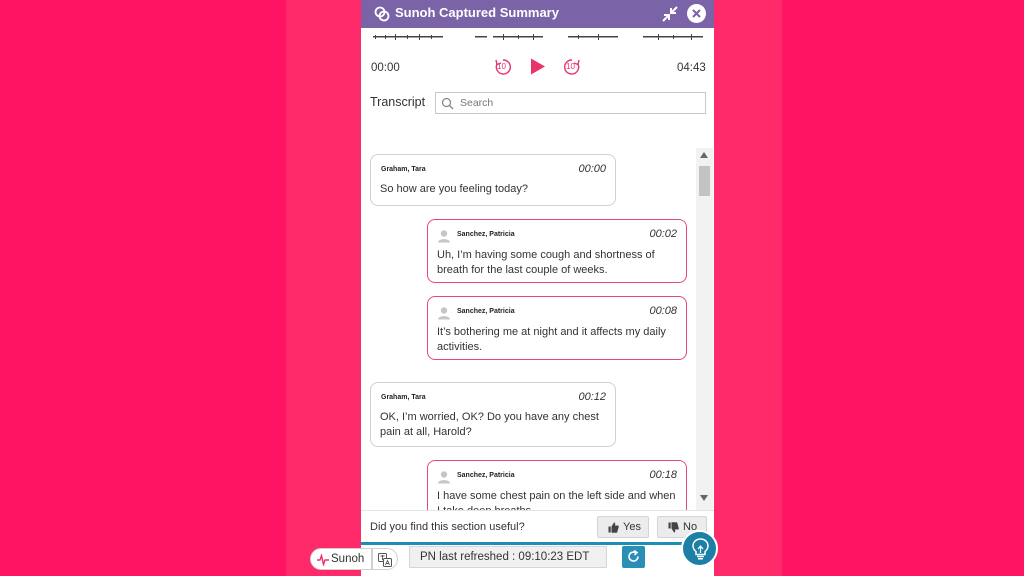 The height and width of the screenshot is (576, 1024). Describe the element at coordinates (704, 498) in the screenshot. I see `scroll-down-arrow-icon` at that location.